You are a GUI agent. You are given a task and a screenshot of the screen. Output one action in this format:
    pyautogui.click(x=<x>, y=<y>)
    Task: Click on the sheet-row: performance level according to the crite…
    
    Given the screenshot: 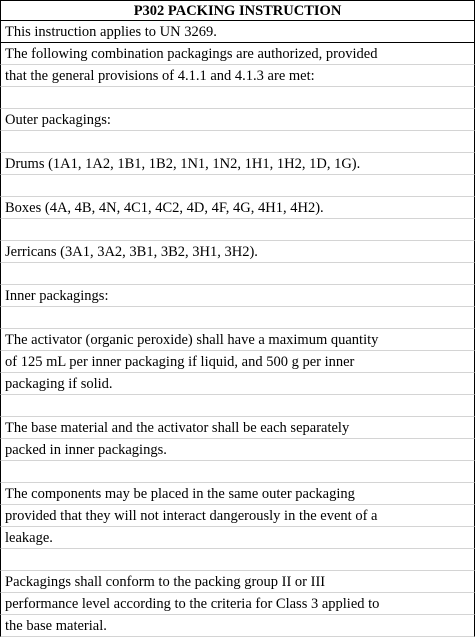 What is the action you would take?
    pyautogui.click(x=237, y=604)
    